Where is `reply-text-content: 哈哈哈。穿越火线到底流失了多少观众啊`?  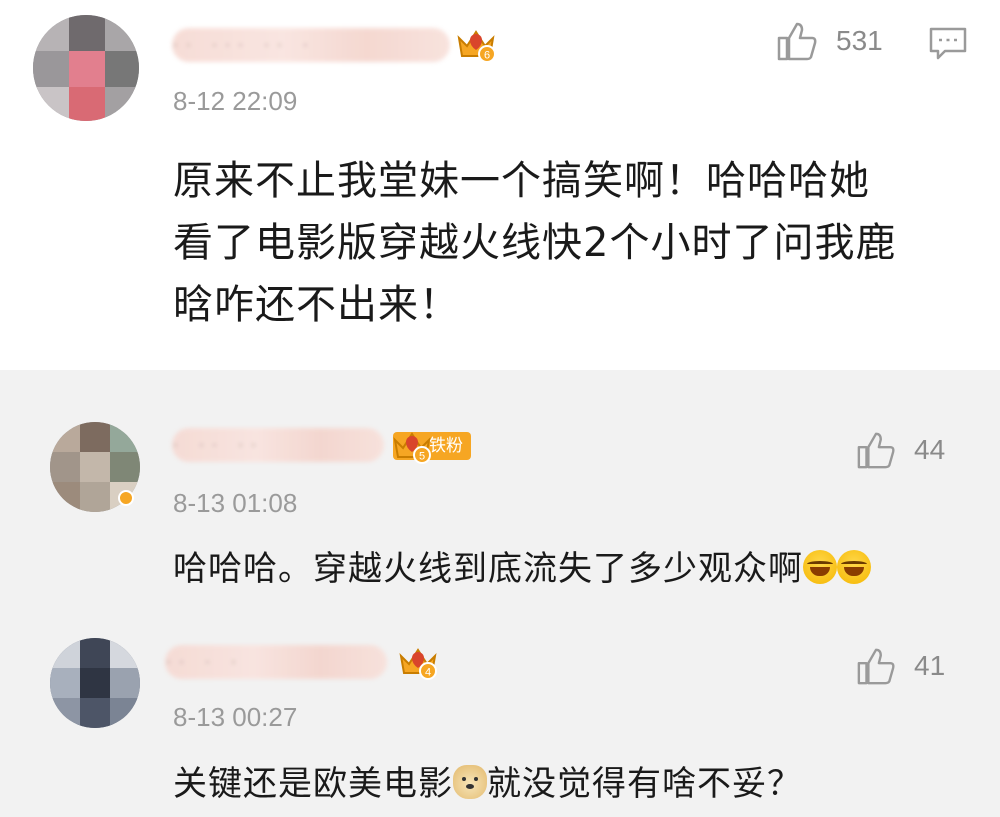
reply-text-content: 哈哈哈。穿越火线到底流失了多少观众啊 is located at coordinates (488, 569).